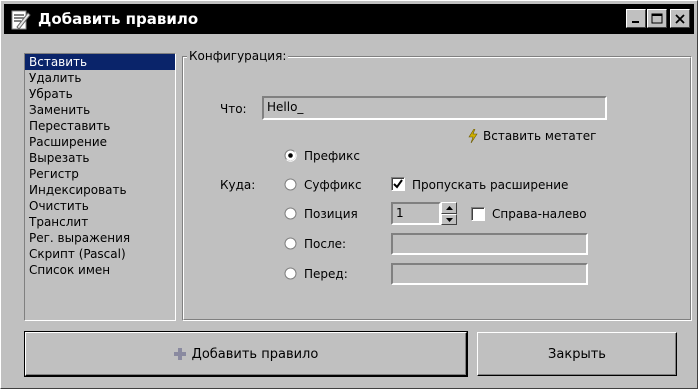 The height and width of the screenshot is (389, 698). I want to click on suffix-radio, so click(290, 184).